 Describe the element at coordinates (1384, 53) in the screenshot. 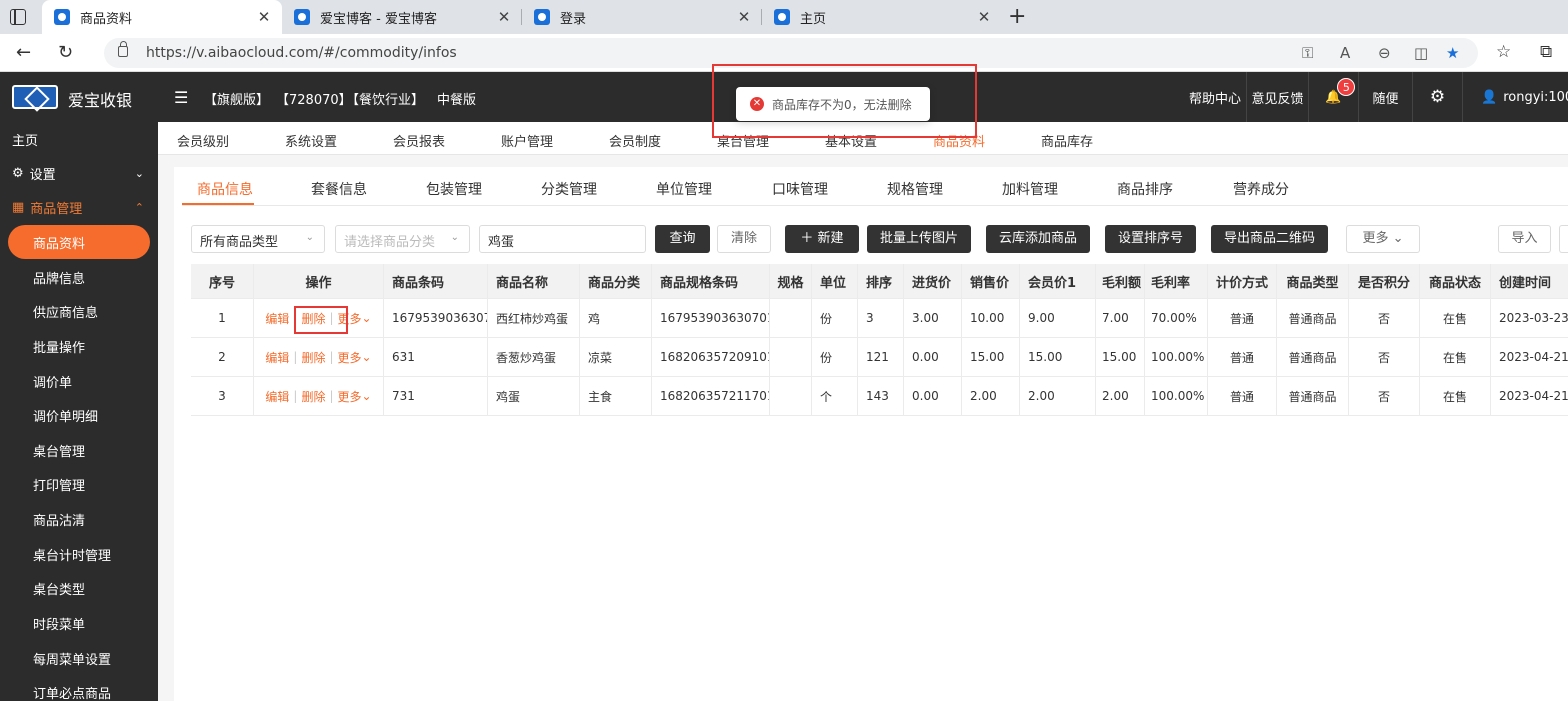

I see `zoom-icon: ⊖` at that location.